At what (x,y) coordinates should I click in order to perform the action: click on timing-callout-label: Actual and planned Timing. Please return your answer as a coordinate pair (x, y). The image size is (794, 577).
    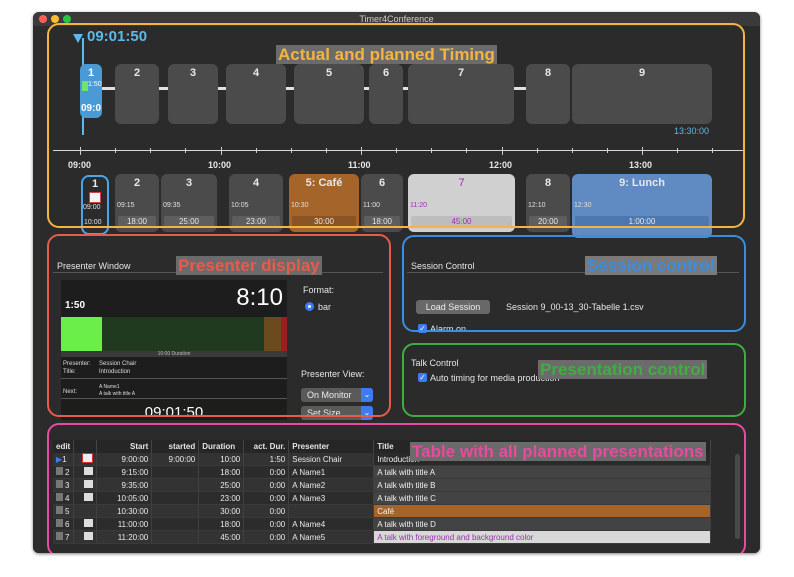
    Looking at the image, I should click on (386, 54).